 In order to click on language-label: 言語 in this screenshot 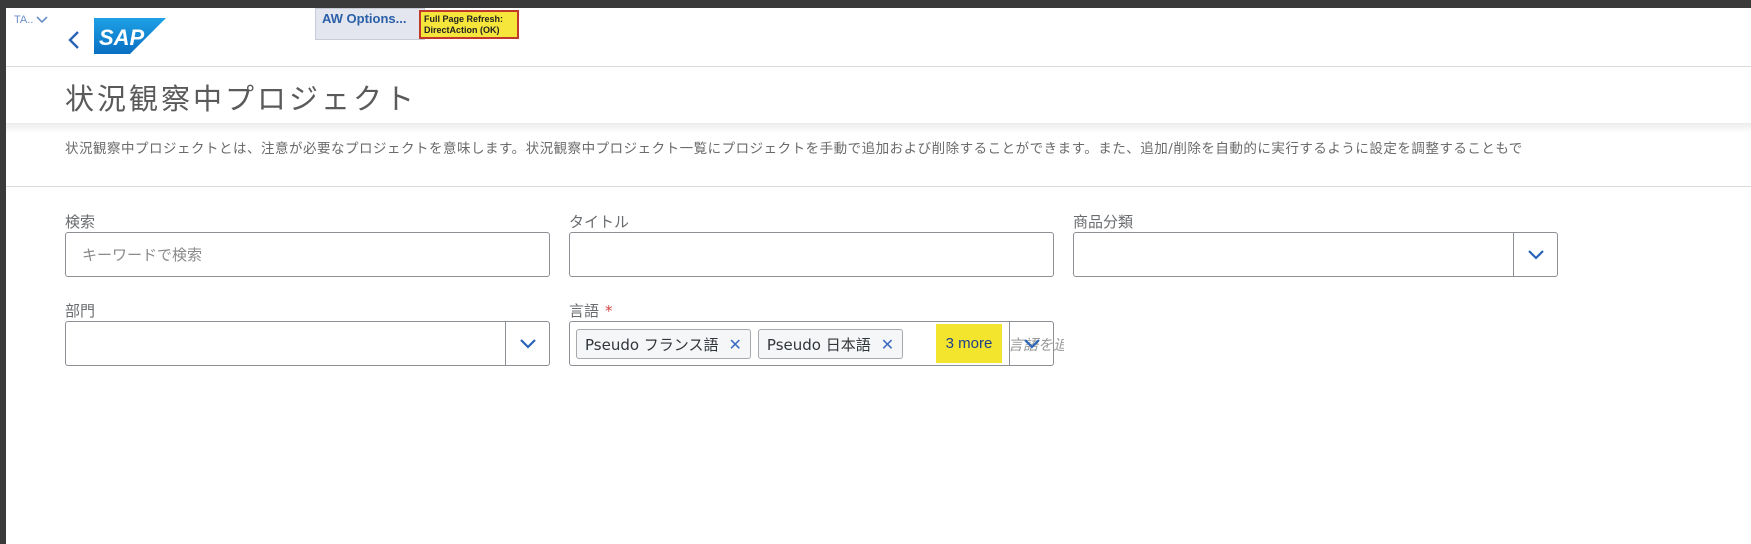, I will do `click(584, 311)`.